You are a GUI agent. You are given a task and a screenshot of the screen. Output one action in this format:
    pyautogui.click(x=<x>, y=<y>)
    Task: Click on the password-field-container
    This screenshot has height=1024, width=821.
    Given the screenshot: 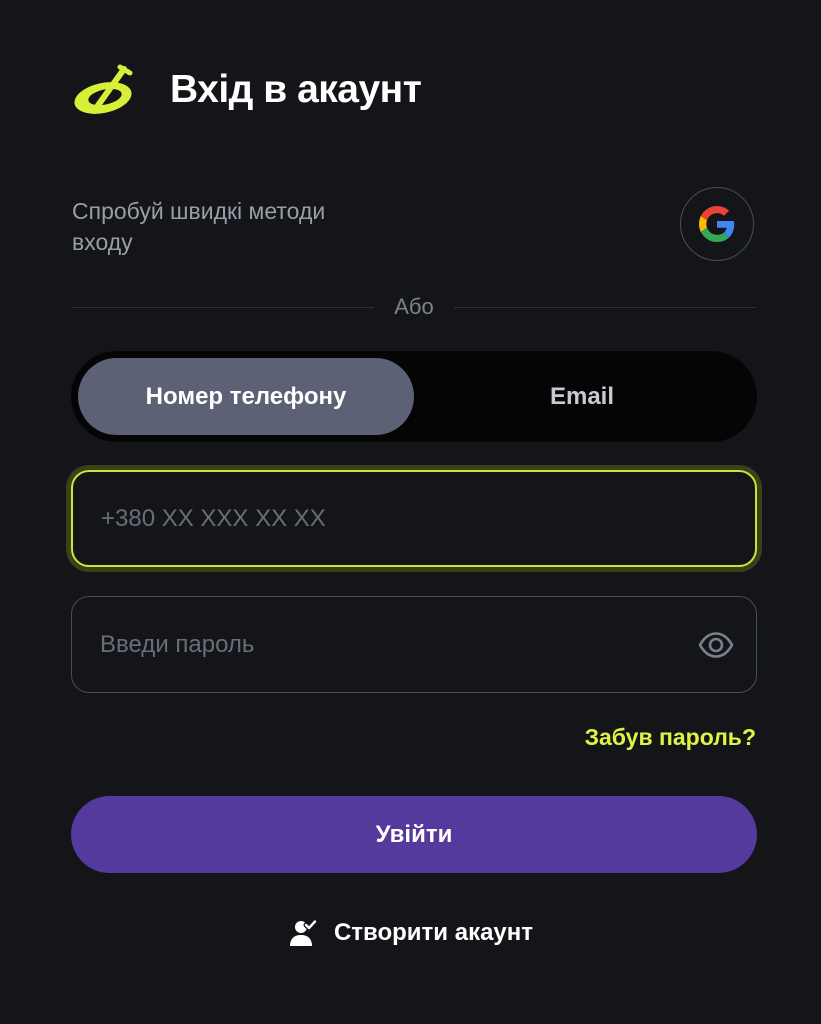 What is the action you would take?
    pyautogui.click(x=414, y=644)
    